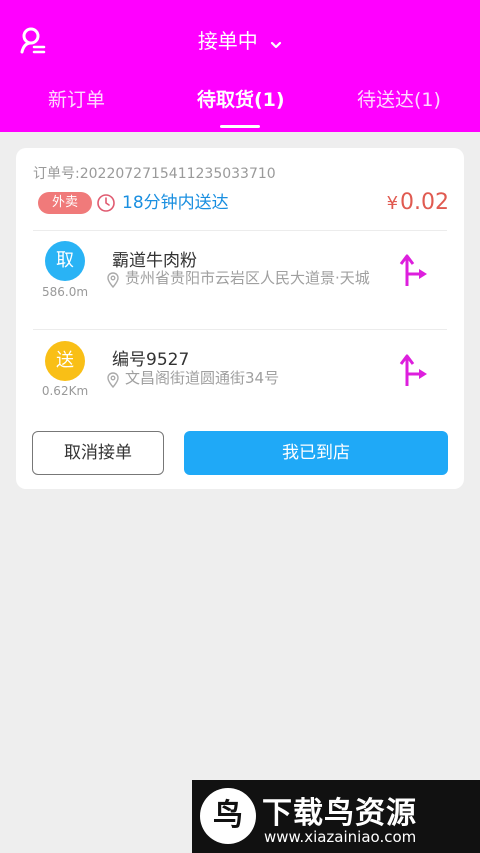 The height and width of the screenshot is (853, 480). What do you see at coordinates (76, 100) in the screenshot?
I see `tab-new-orders: 新订单` at bounding box center [76, 100].